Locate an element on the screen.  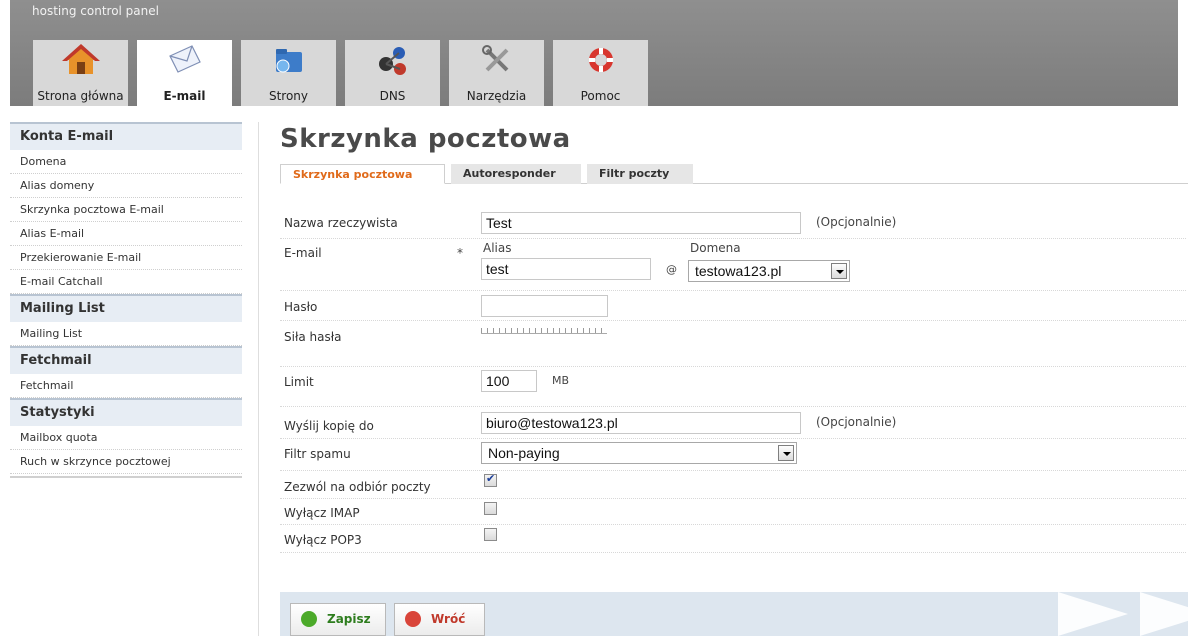
sidebar-item-catchall: E-mail Catchall is located at coordinates (126, 282).